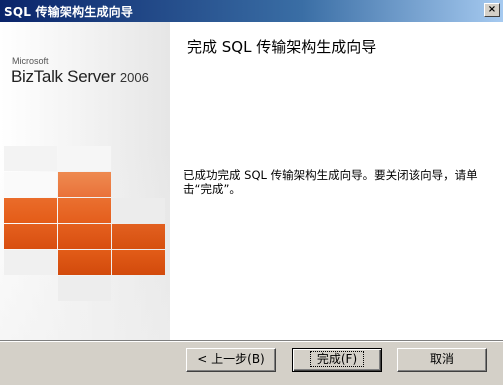 This screenshot has height=385, width=503. I want to click on window-title: SQL 传输架构生成向导, so click(69, 11).